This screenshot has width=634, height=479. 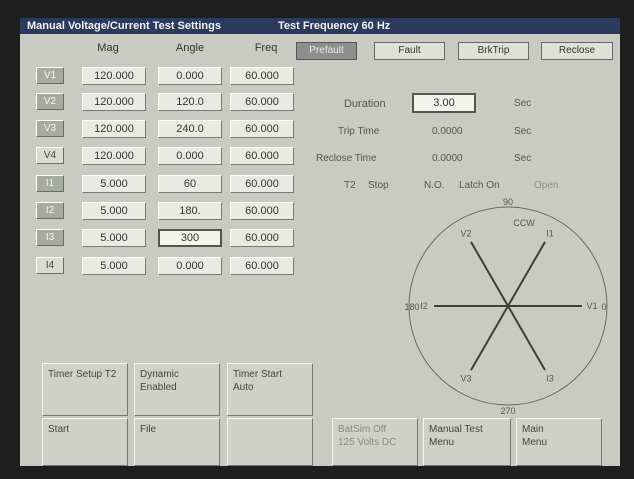 What do you see at coordinates (262, 184) in the screenshot?
I see `i1-freq-field: 60.000` at bounding box center [262, 184].